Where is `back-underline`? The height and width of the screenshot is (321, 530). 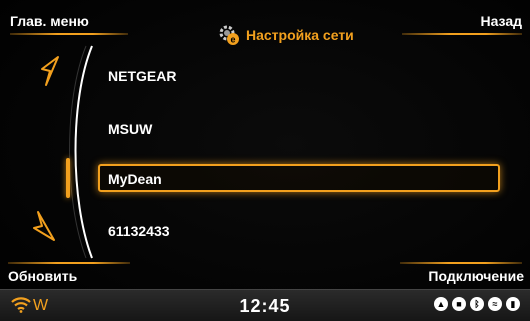 back-underline is located at coordinates (462, 34).